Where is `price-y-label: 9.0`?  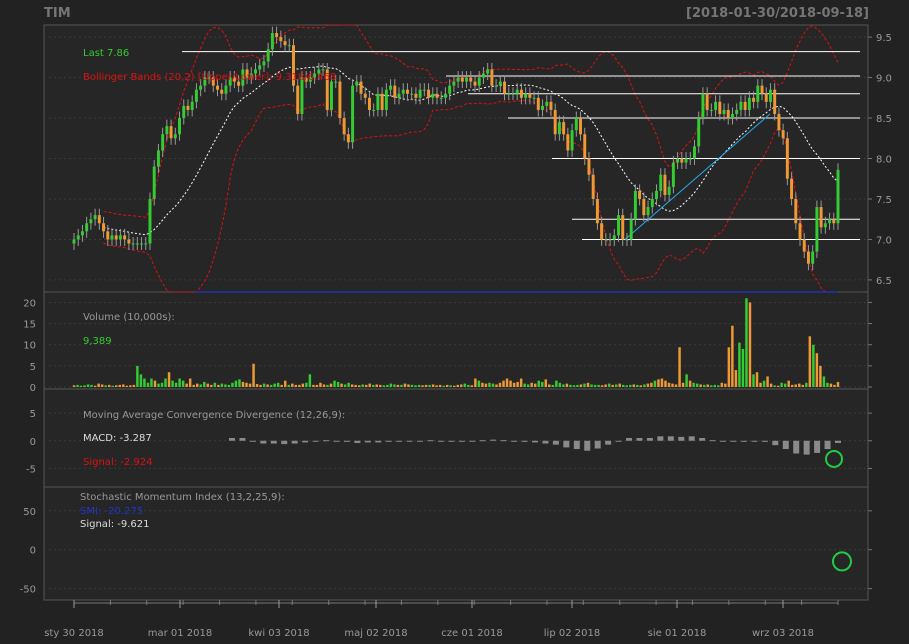
price-y-label: 9.0 is located at coordinates (884, 79).